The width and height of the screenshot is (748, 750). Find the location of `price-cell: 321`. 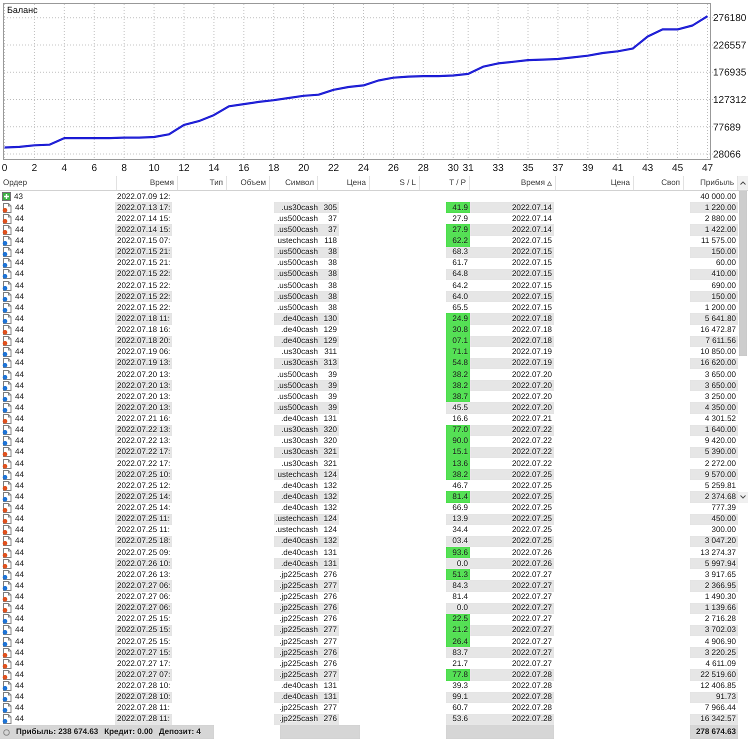

price-cell: 321 is located at coordinates (329, 452).